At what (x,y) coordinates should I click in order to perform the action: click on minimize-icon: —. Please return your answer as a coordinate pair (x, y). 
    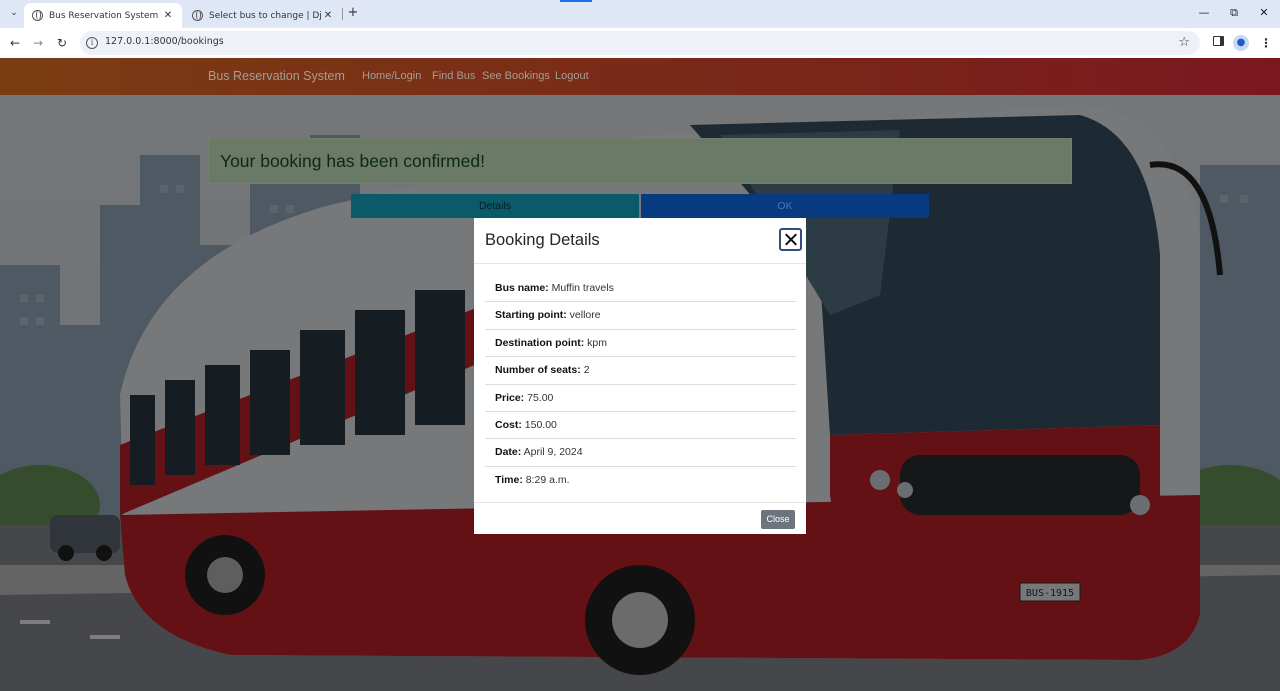
    Looking at the image, I should click on (1204, 13).